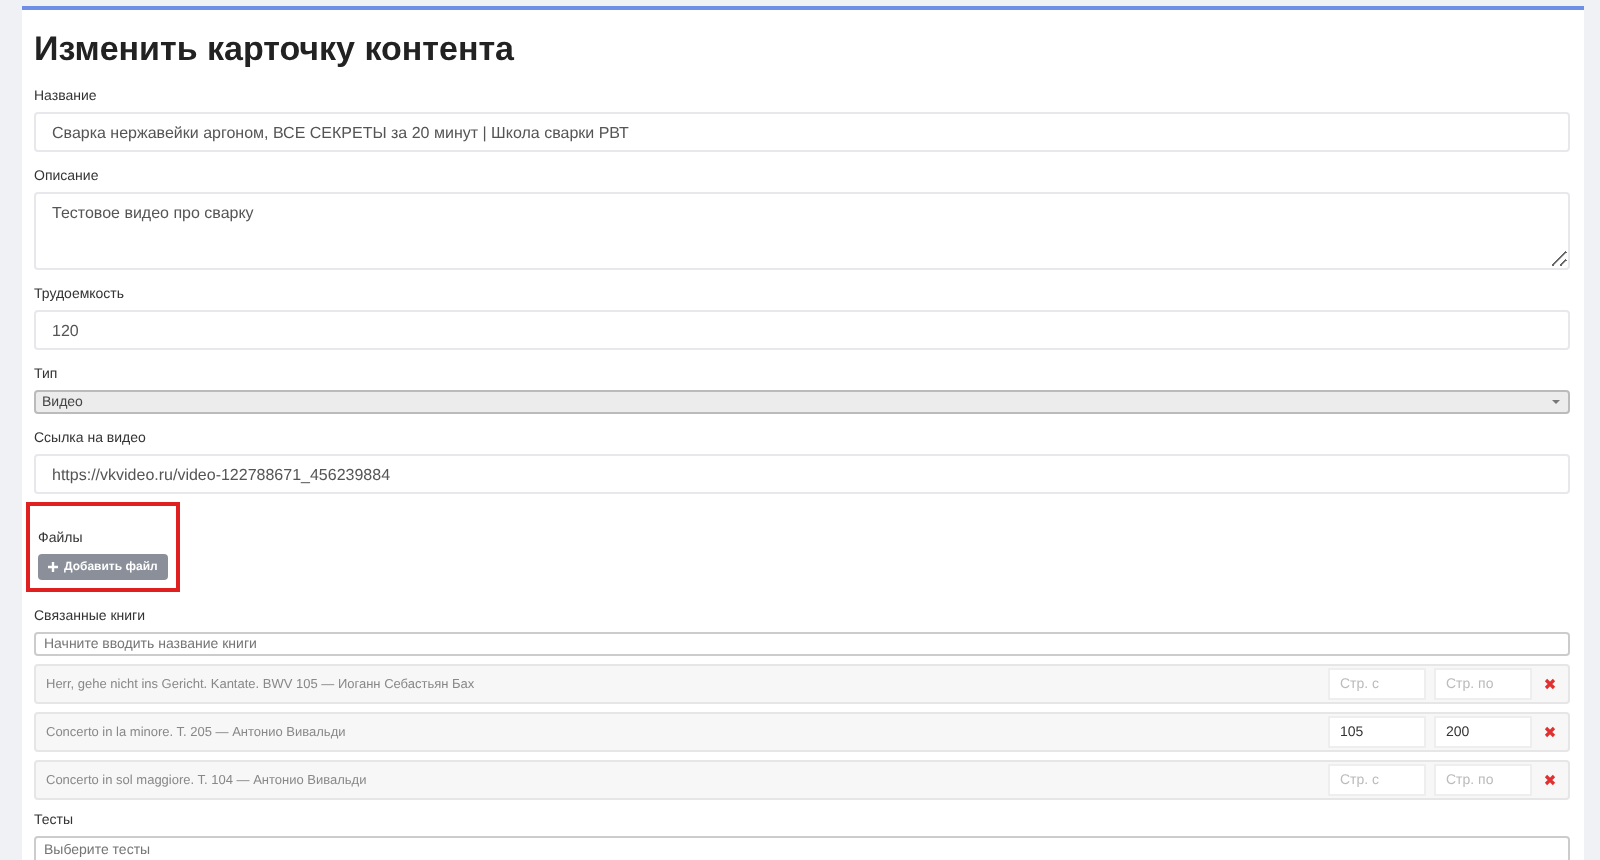 The image size is (1600, 860). I want to click on text-field: Сварка нержавейки аргоном, ВСЕ СЕКРЕТЫ за 20 минут | Школа сварки РВТ, so click(802, 132).